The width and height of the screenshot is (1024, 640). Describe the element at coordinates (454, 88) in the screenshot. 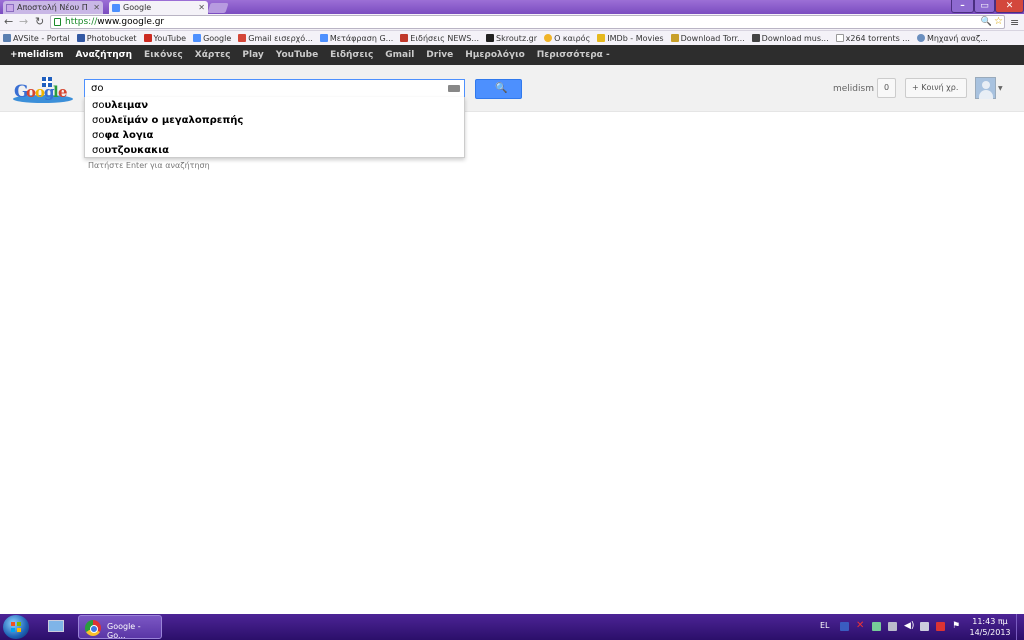

I see `keyboard-icon` at that location.